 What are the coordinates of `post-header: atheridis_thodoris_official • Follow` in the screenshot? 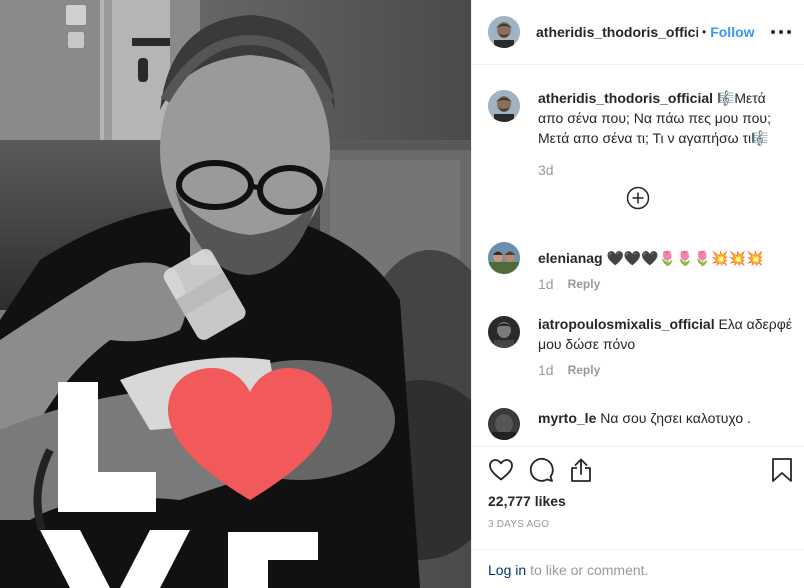 It's located at (638, 32).